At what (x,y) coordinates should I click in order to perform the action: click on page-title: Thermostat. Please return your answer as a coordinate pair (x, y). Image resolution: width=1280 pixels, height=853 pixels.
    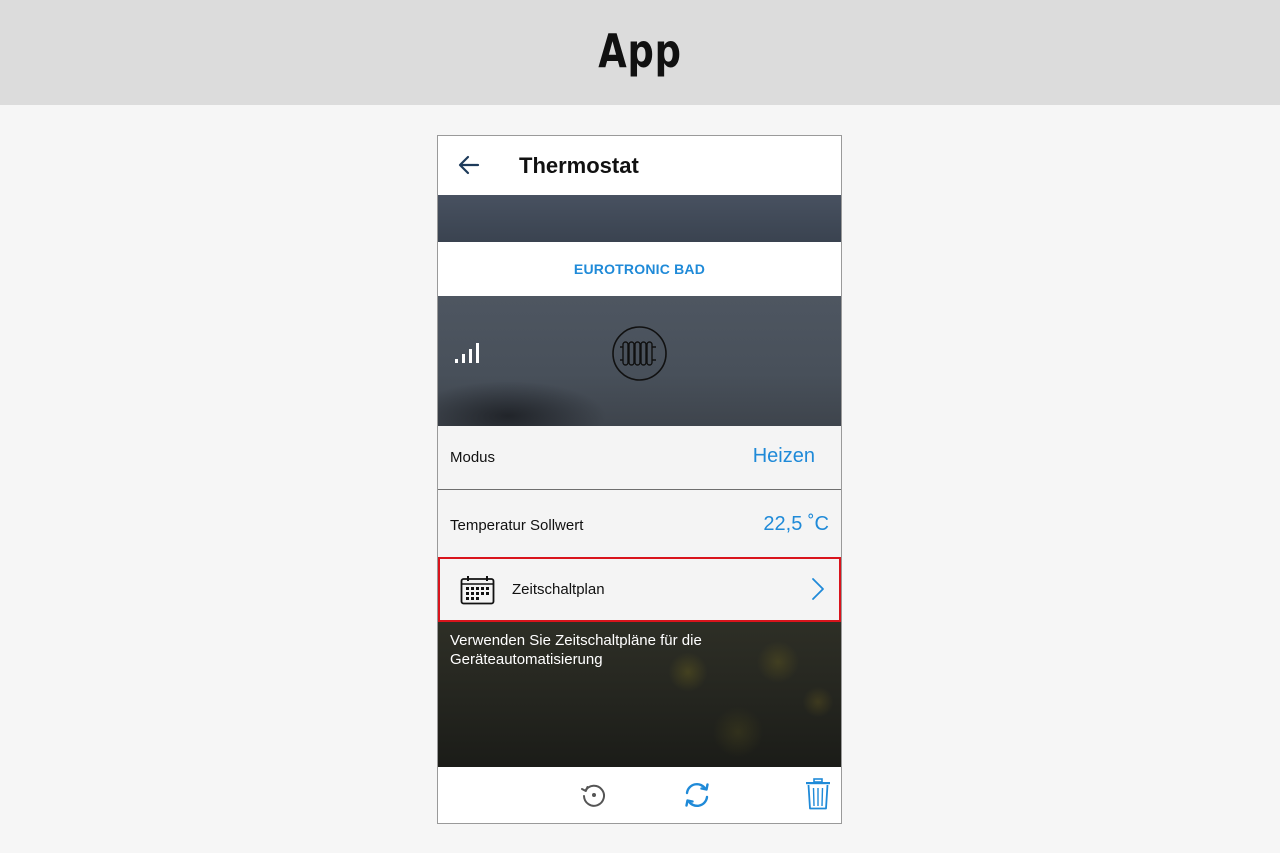
    Looking at the image, I should click on (579, 165).